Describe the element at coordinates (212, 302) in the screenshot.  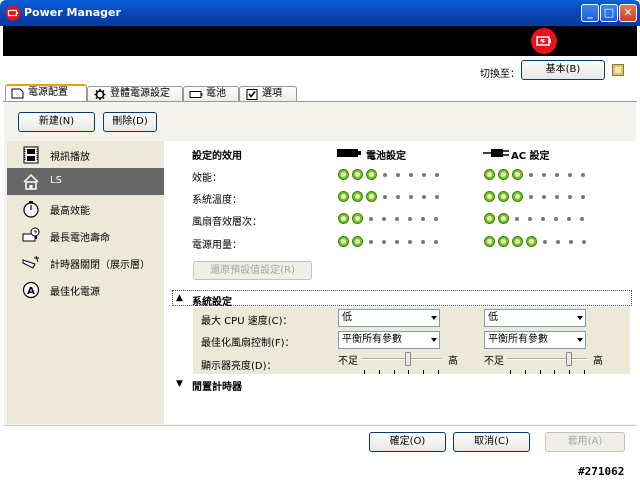
I see `system-settings-heading: 系統設定` at that location.